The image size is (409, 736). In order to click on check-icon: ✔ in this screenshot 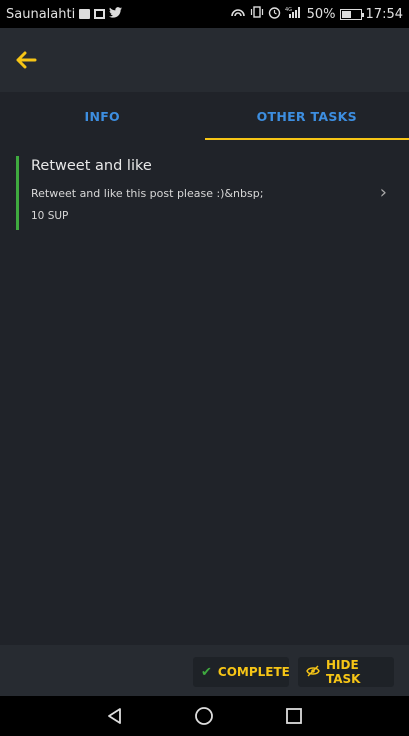, I will do `click(206, 672)`.